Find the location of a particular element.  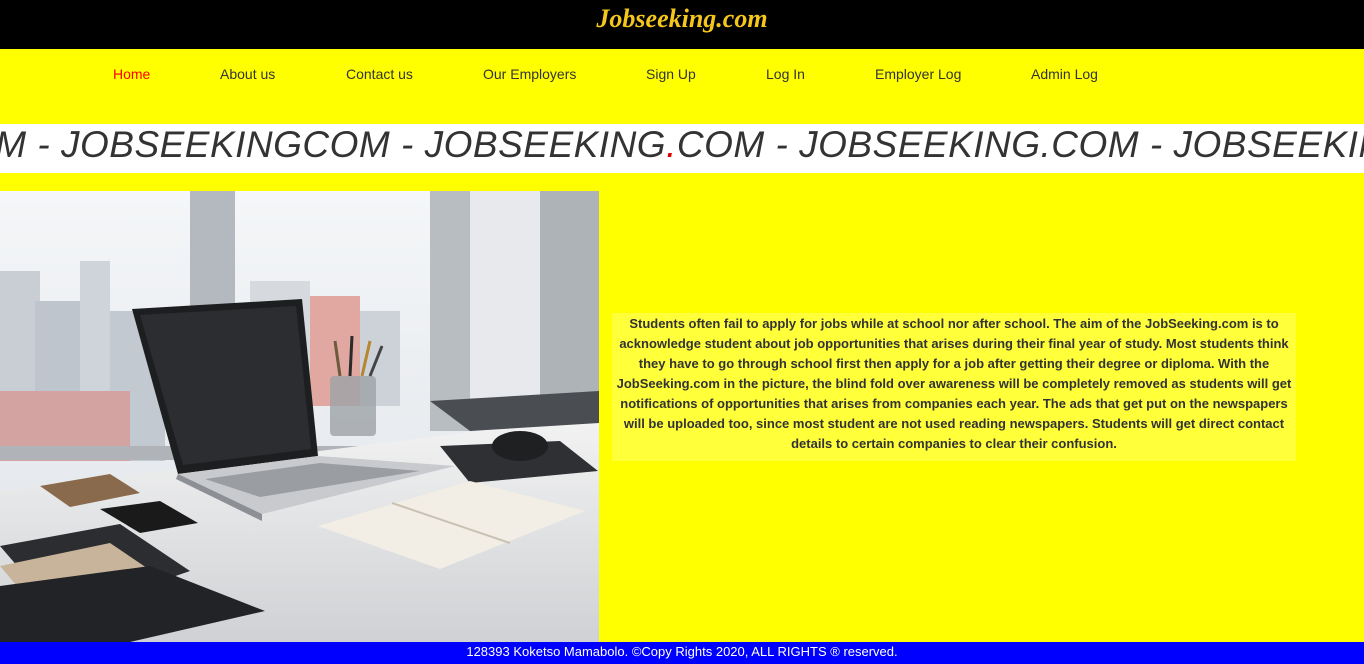

site-brand: Jobseeking.com is located at coordinates (682, 18).